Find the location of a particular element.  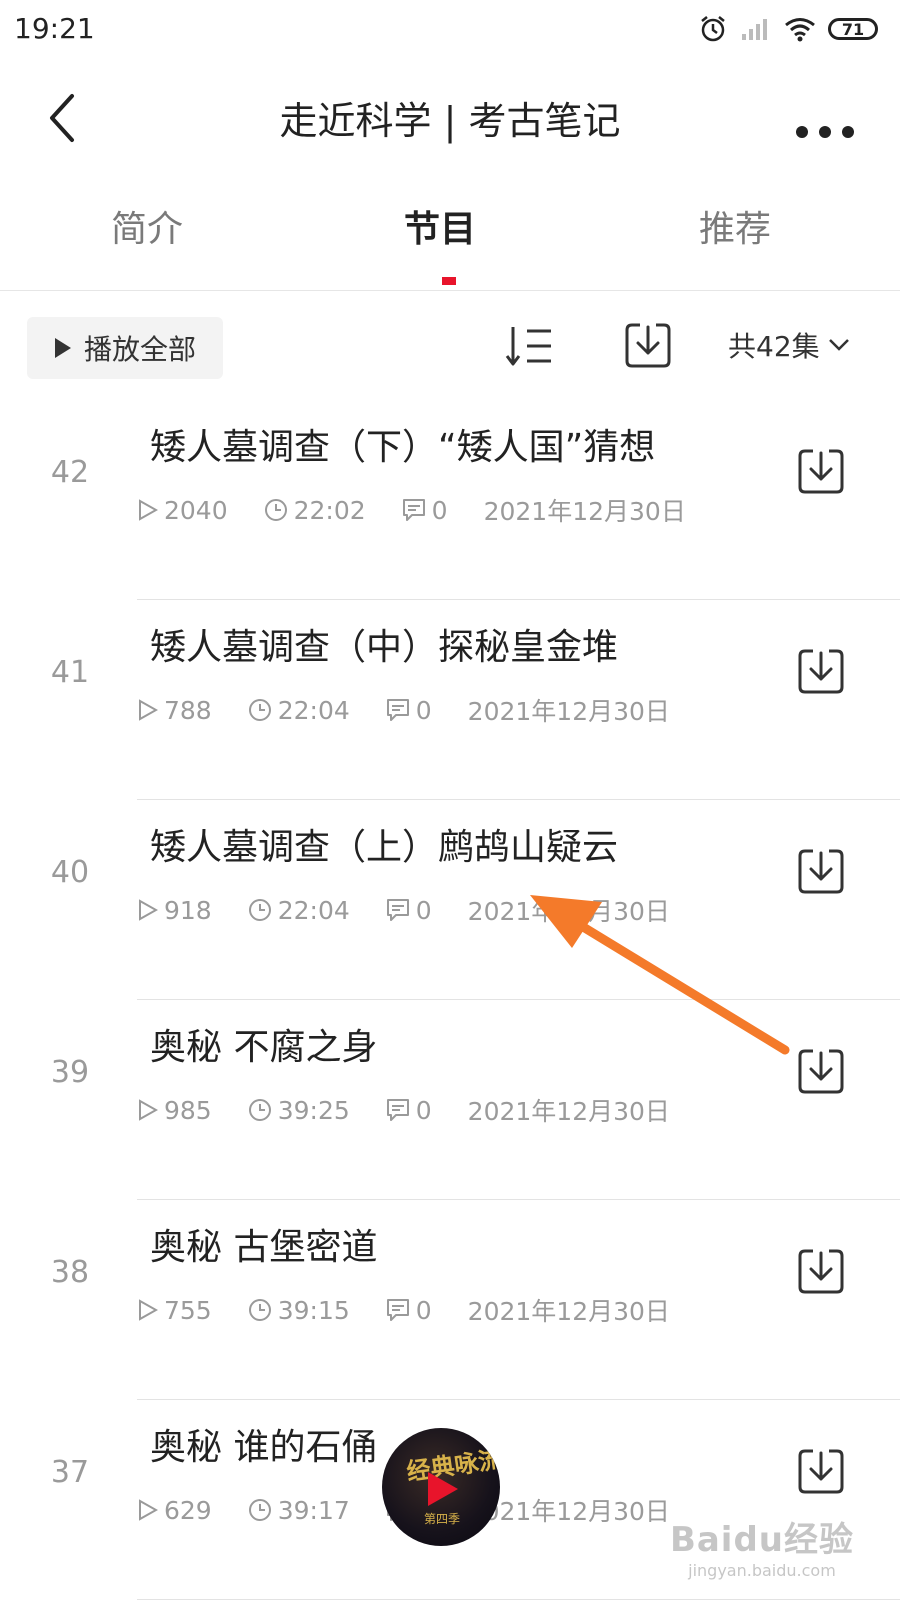

signal-icon is located at coordinates (754, 29).